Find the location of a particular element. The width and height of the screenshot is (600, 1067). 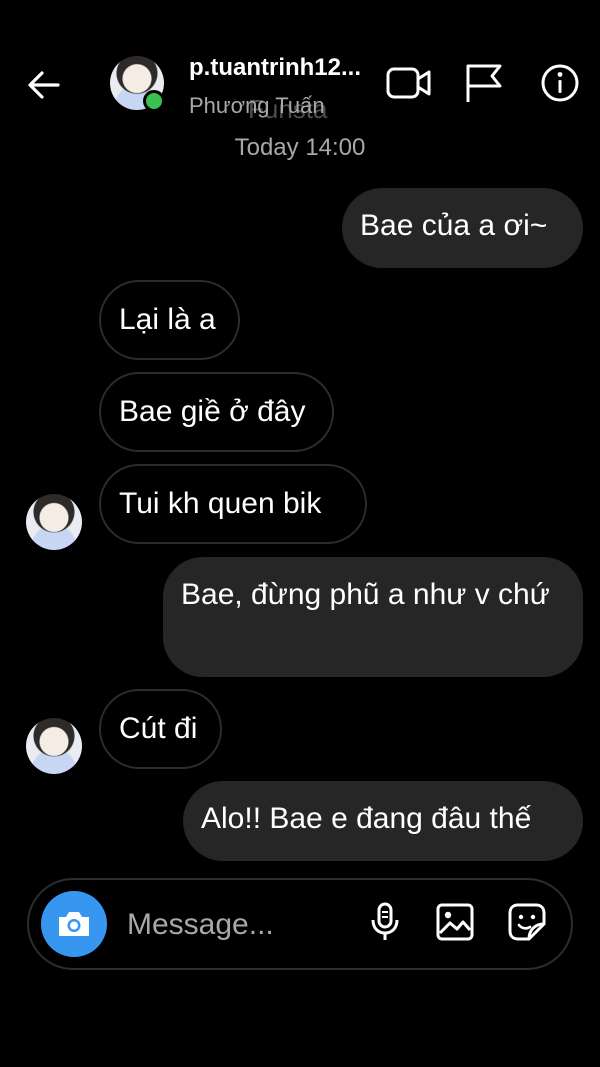

microphone-icon is located at coordinates (385, 921).